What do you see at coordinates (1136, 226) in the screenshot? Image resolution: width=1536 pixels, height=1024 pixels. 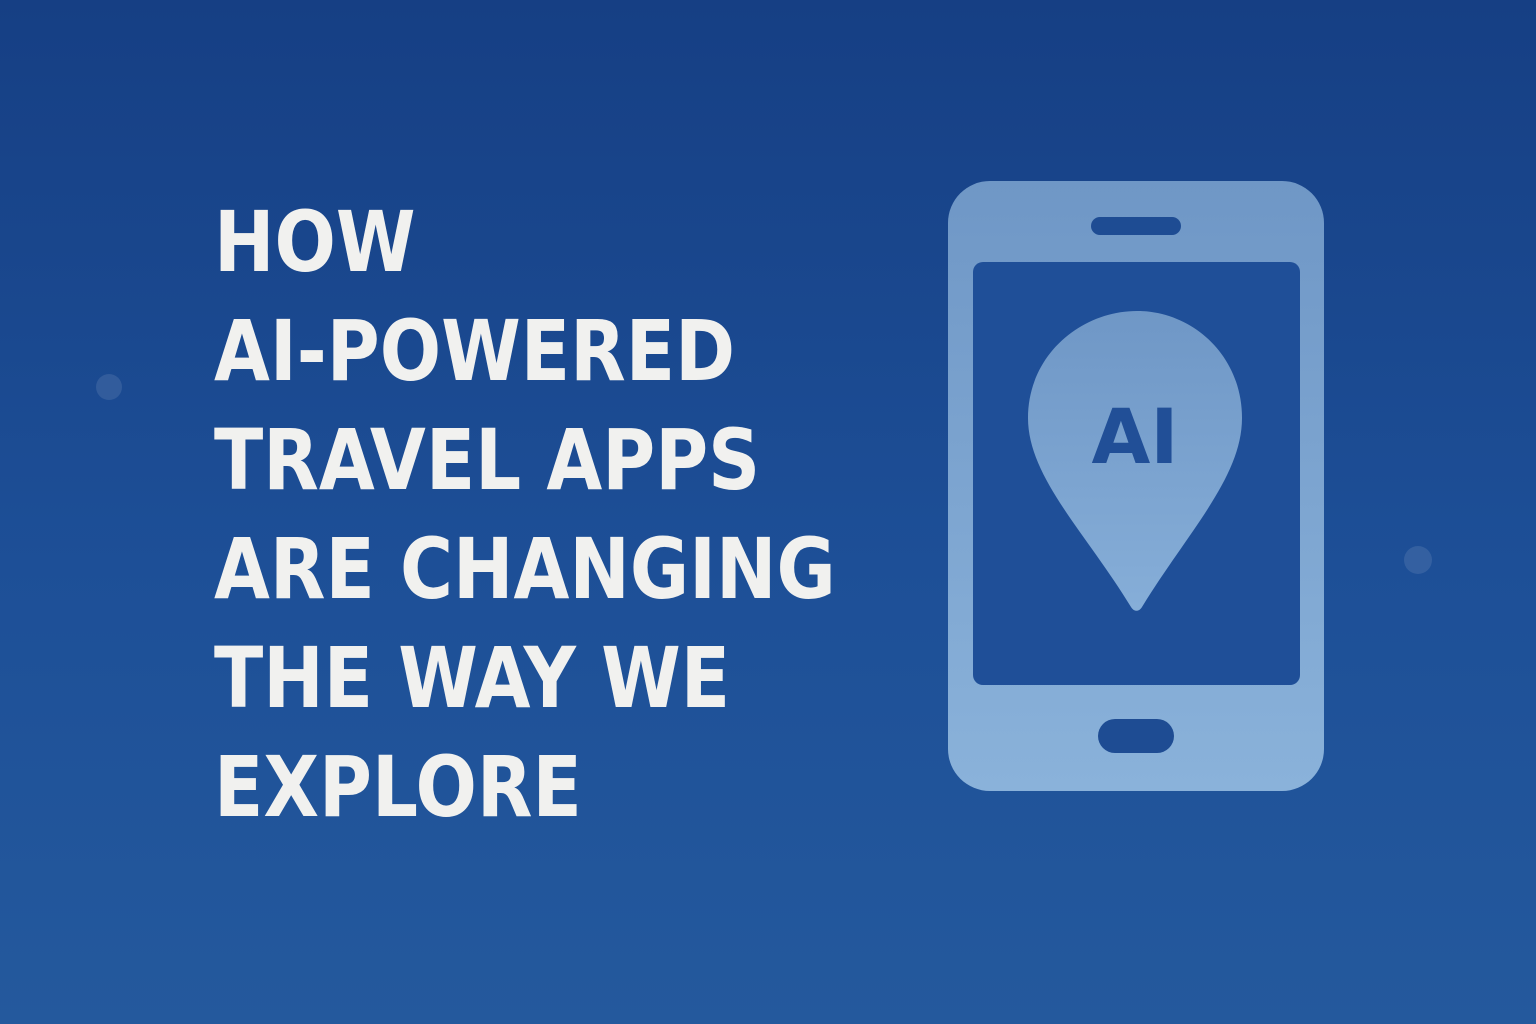 I see `phone-speaker` at bounding box center [1136, 226].